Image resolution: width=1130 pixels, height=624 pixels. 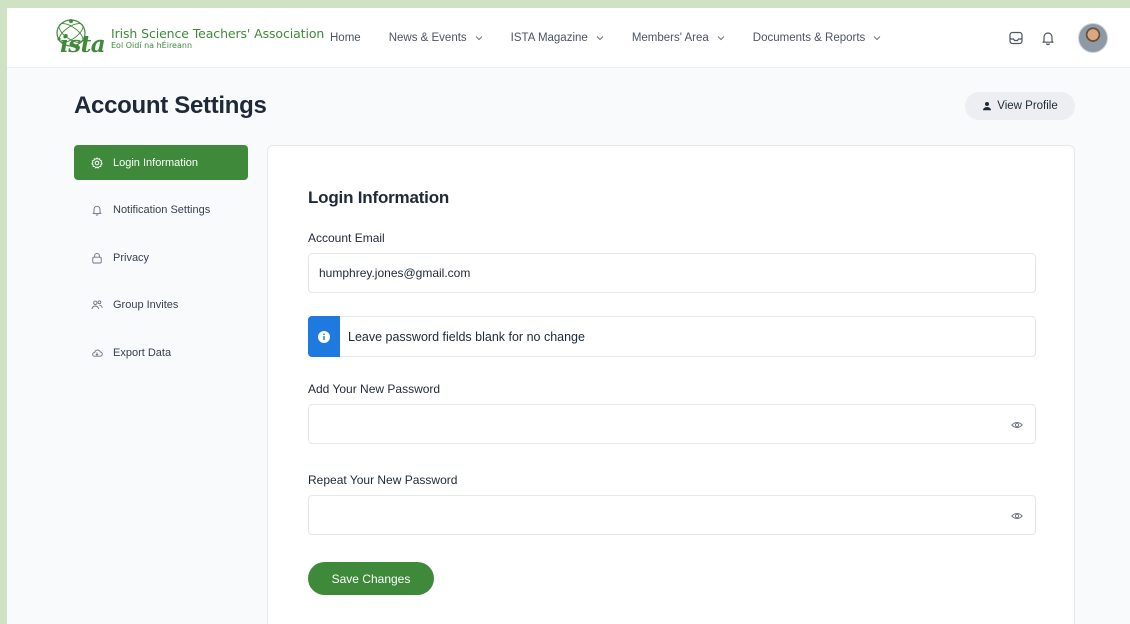 I want to click on sidebar-item-group-invites: Group Invites, so click(x=161, y=305).